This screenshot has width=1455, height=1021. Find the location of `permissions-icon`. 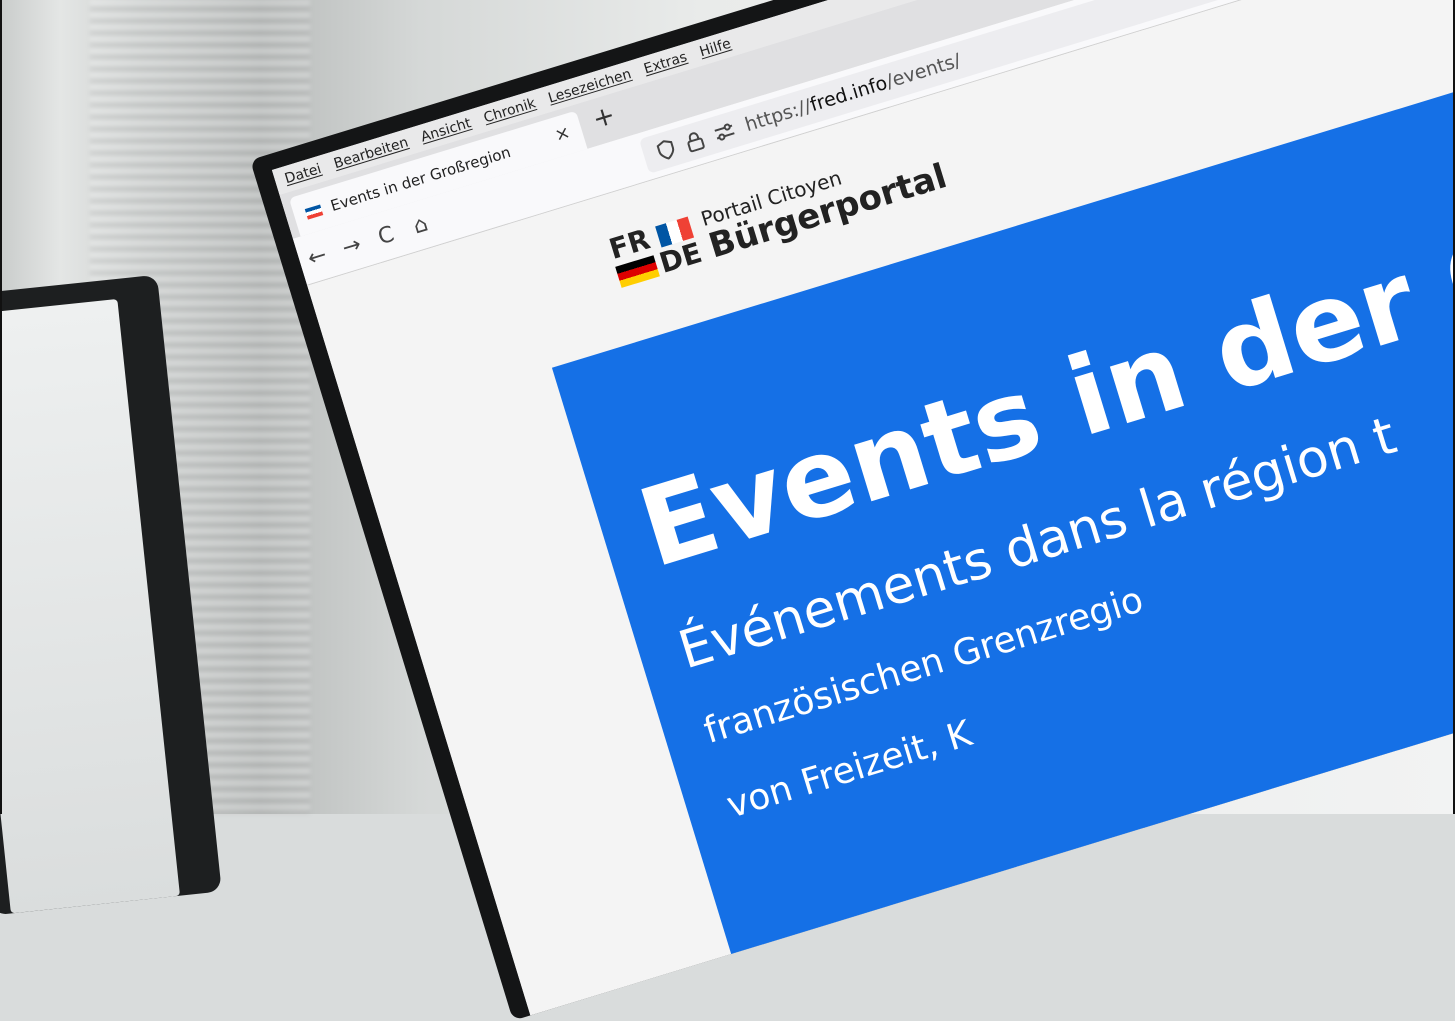

permissions-icon is located at coordinates (725, 131).